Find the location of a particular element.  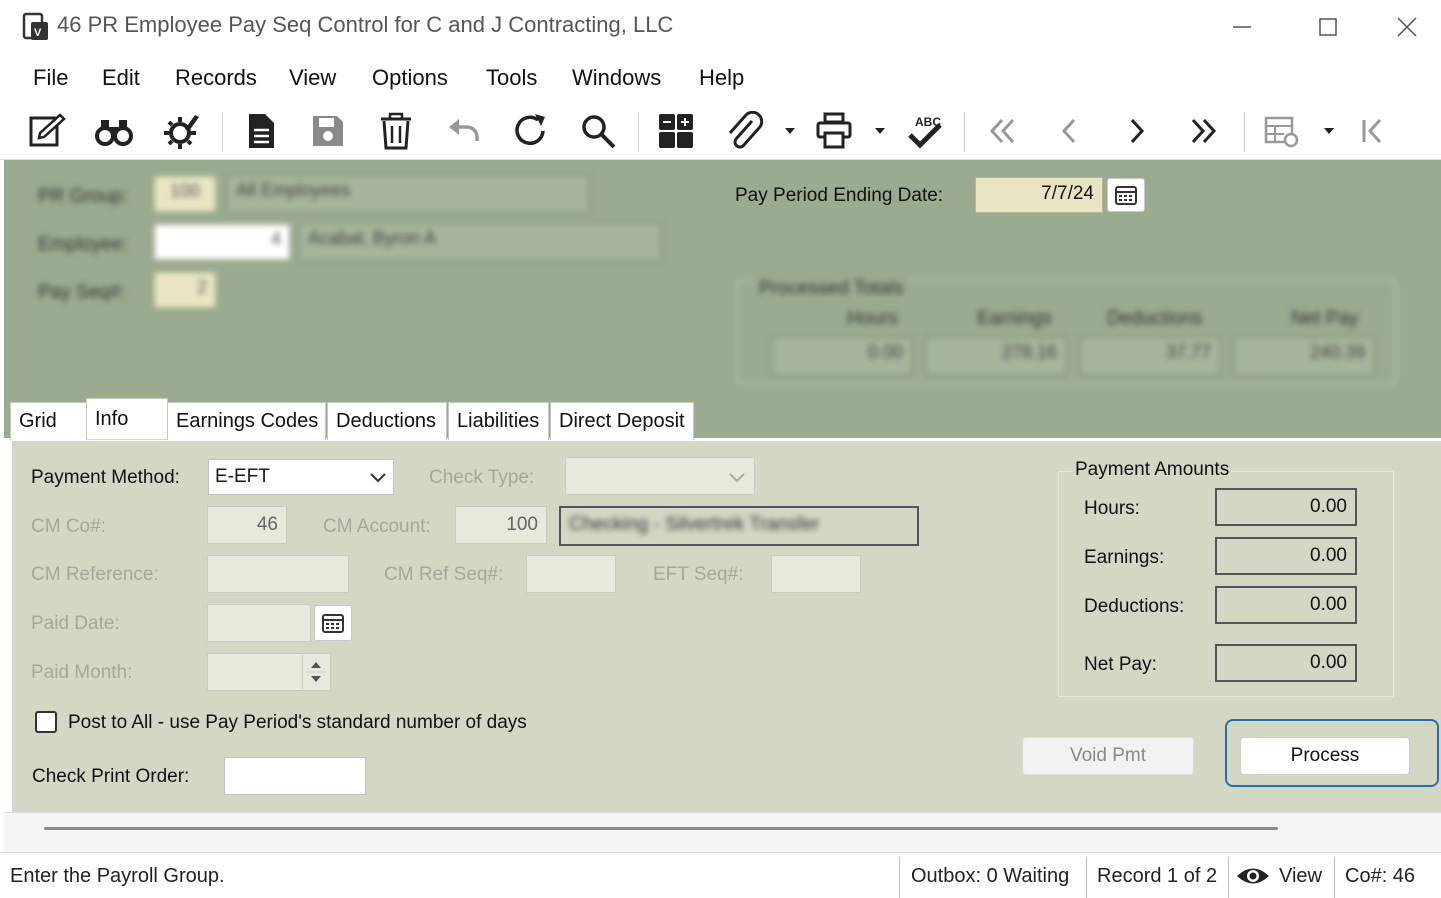

cm-ref-seq-label: CM Ref Seq#: is located at coordinates (444, 574).